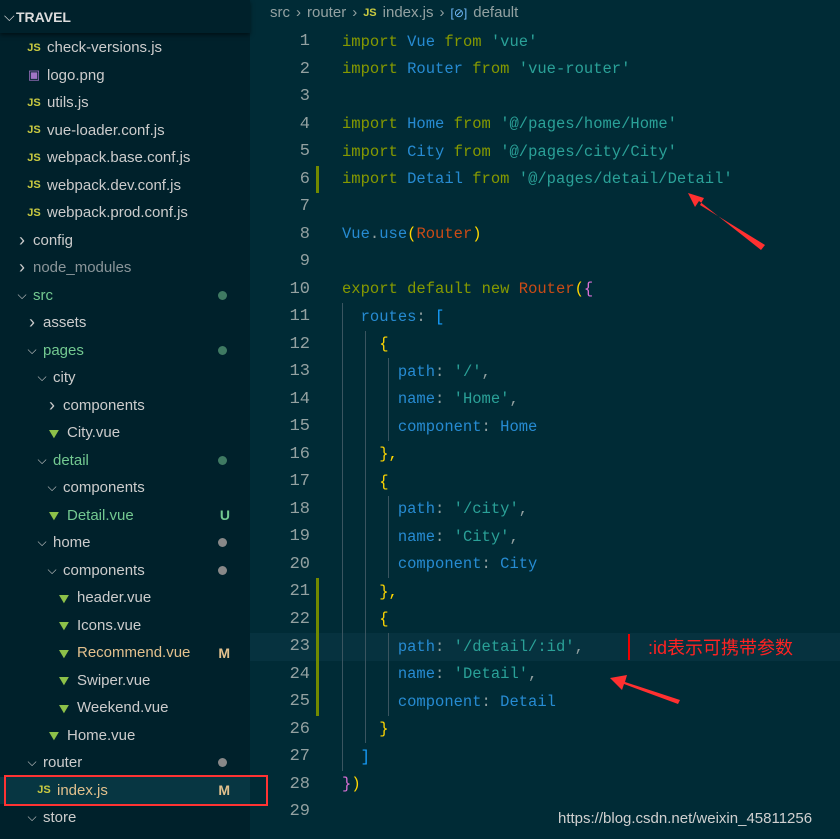 The height and width of the screenshot is (839, 840). Describe the element at coordinates (125, 681) in the screenshot. I see `file-item: ▼ Swiper.vue` at that location.